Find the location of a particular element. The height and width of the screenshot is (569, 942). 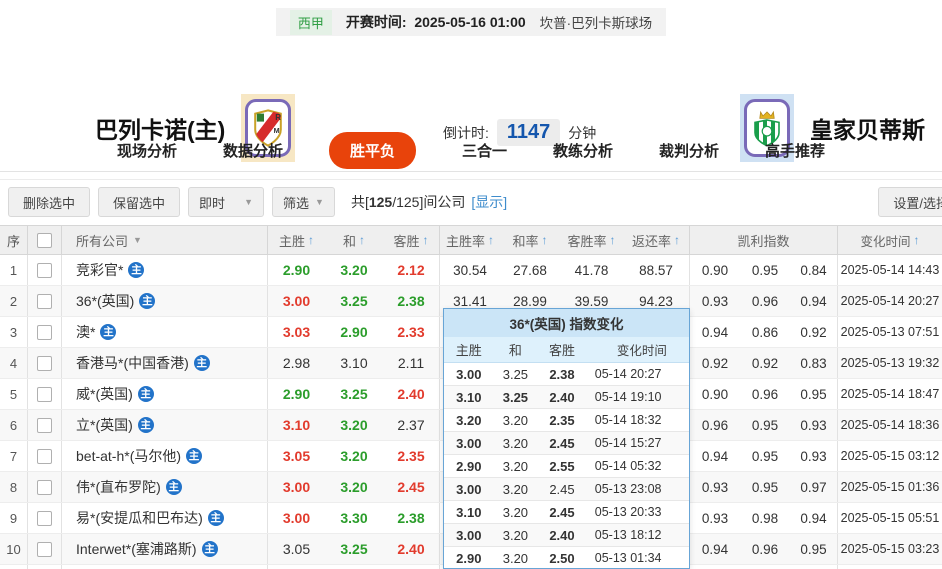

header-home-rate: 主胜率 ↑ is located at coordinates (470, 240).